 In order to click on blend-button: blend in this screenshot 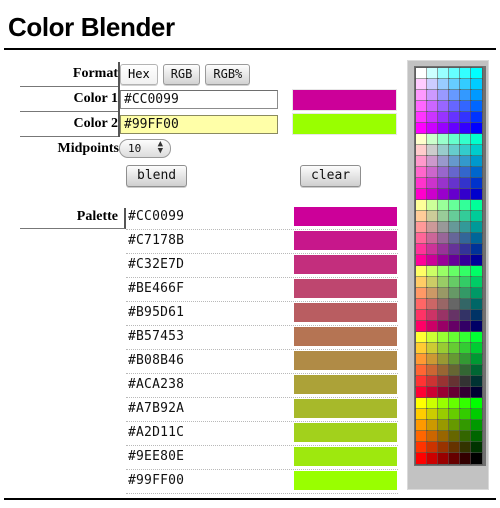, I will do `click(157, 176)`.